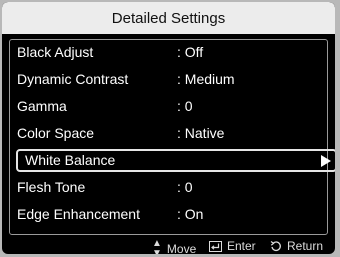 Image resolution: width=340 pixels, height=257 pixels. I want to click on menu-item-label: Flesh Tone, so click(51, 187).